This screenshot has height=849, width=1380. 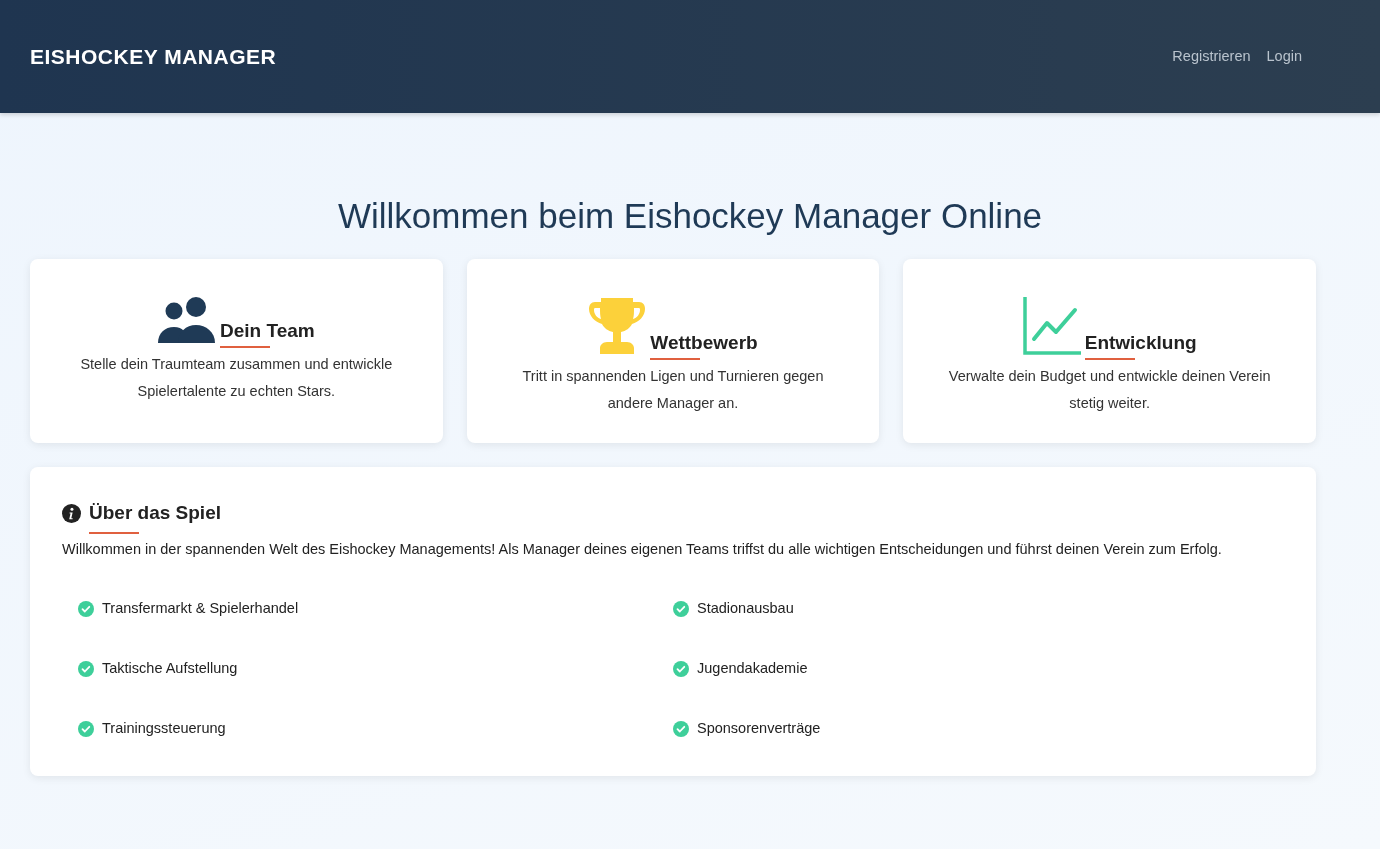 What do you see at coordinates (759, 728) in the screenshot?
I see `feature-list-item: Sponsorenverträge` at bounding box center [759, 728].